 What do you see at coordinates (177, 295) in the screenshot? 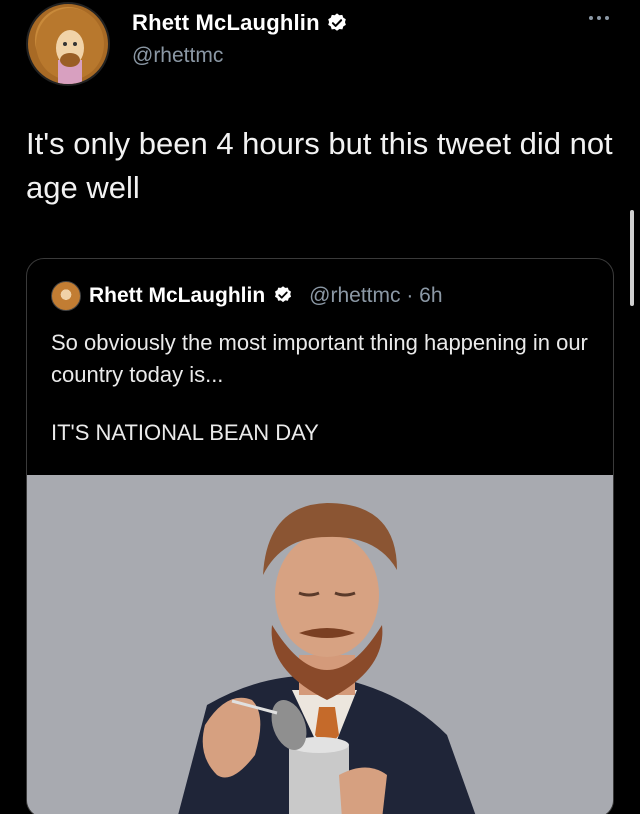
I see `quoted-author-name: Rhett McLaughlin` at bounding box center [177, 295].